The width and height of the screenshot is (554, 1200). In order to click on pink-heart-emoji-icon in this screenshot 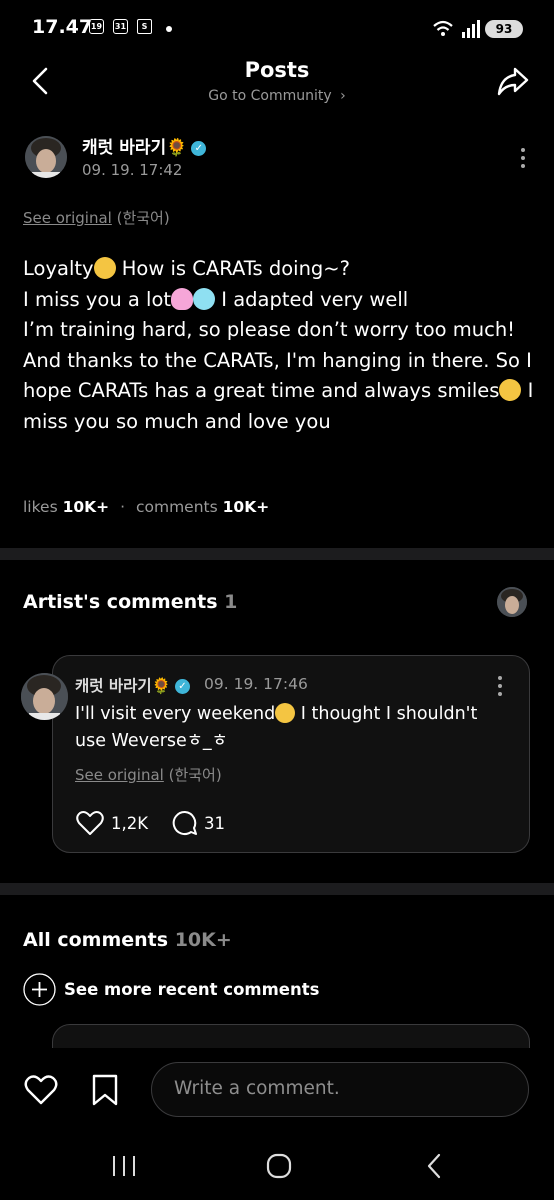, I will do `click(182, 298)`.